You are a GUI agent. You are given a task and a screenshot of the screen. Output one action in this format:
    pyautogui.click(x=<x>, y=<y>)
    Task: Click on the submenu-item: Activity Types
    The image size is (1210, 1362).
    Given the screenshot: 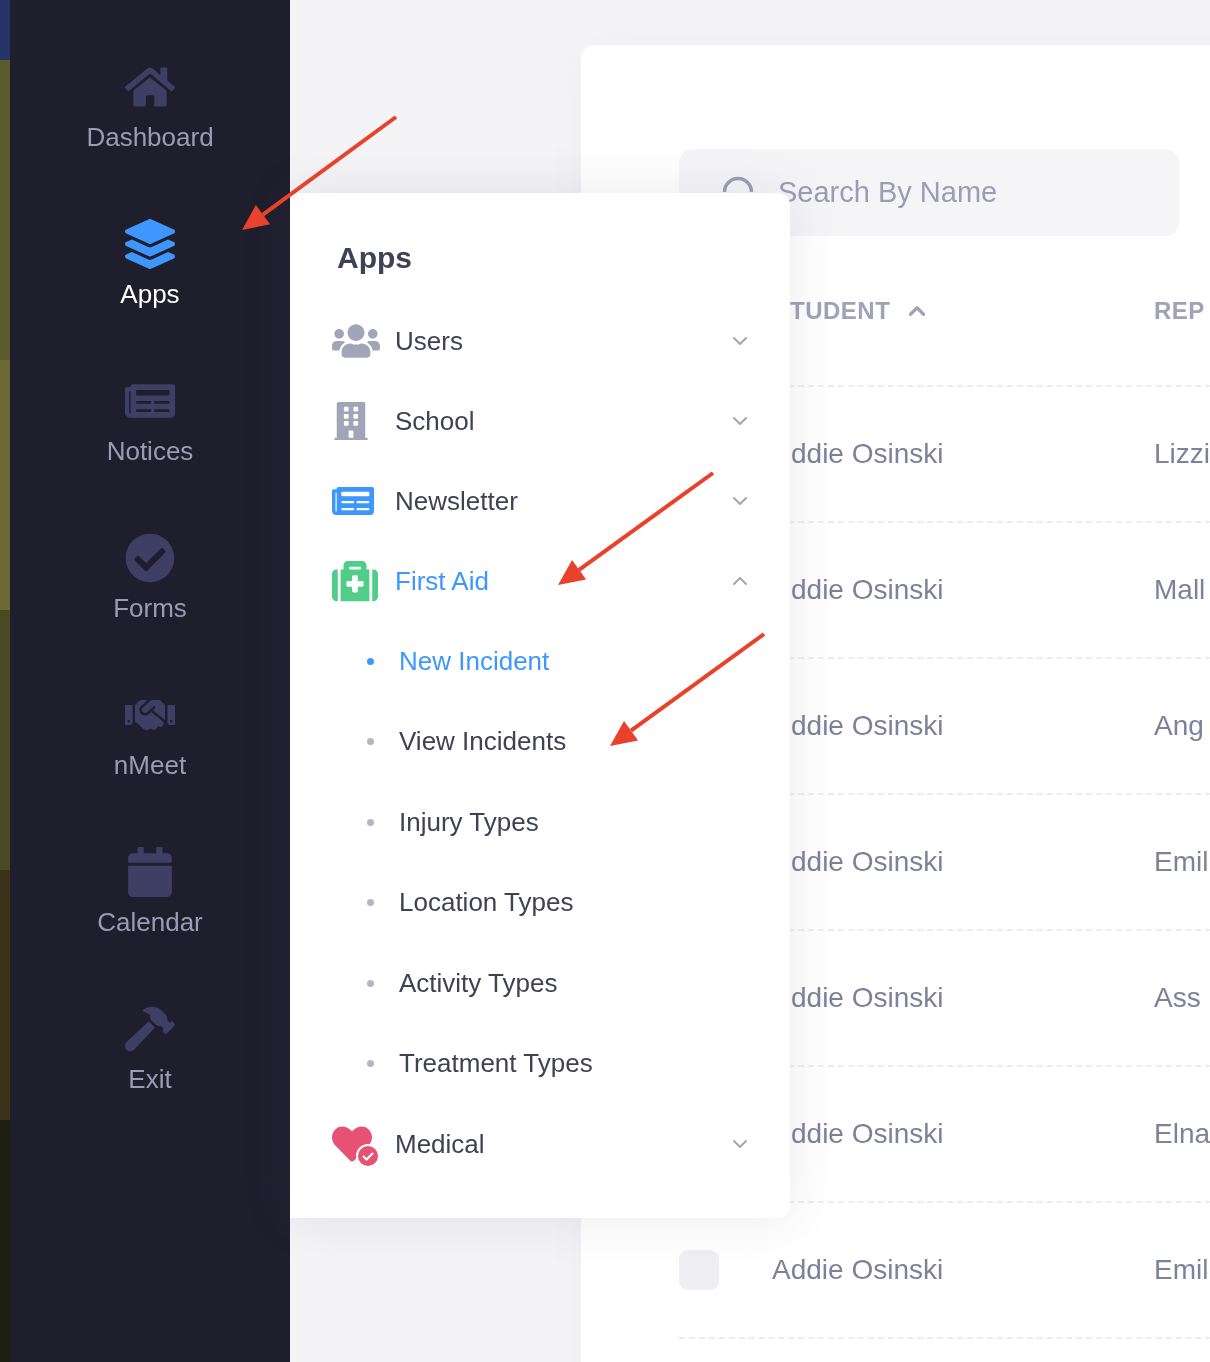 What is the action you would take?
    pyautogui.click(x=561, y=983)
    